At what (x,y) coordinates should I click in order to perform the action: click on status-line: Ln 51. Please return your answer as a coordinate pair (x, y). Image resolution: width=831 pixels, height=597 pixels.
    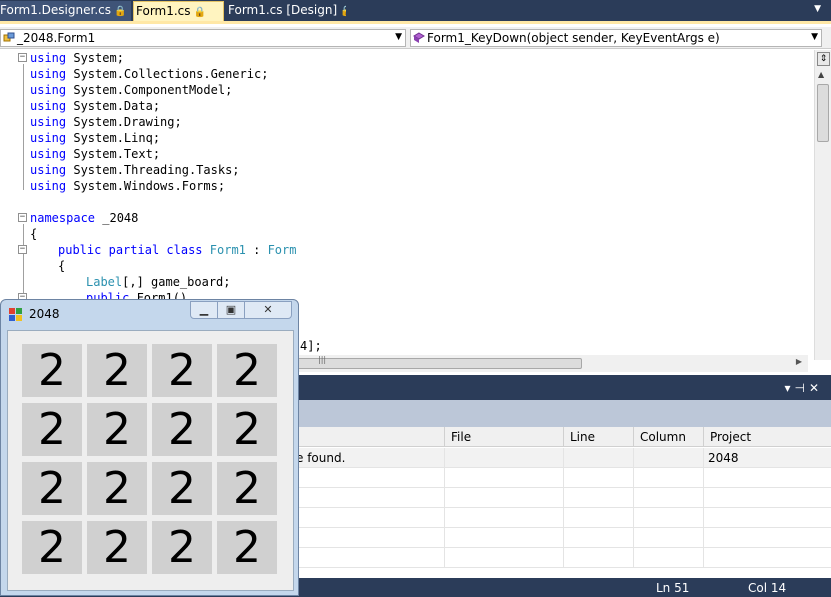
    Looking at the image, I should click on (673, 588).